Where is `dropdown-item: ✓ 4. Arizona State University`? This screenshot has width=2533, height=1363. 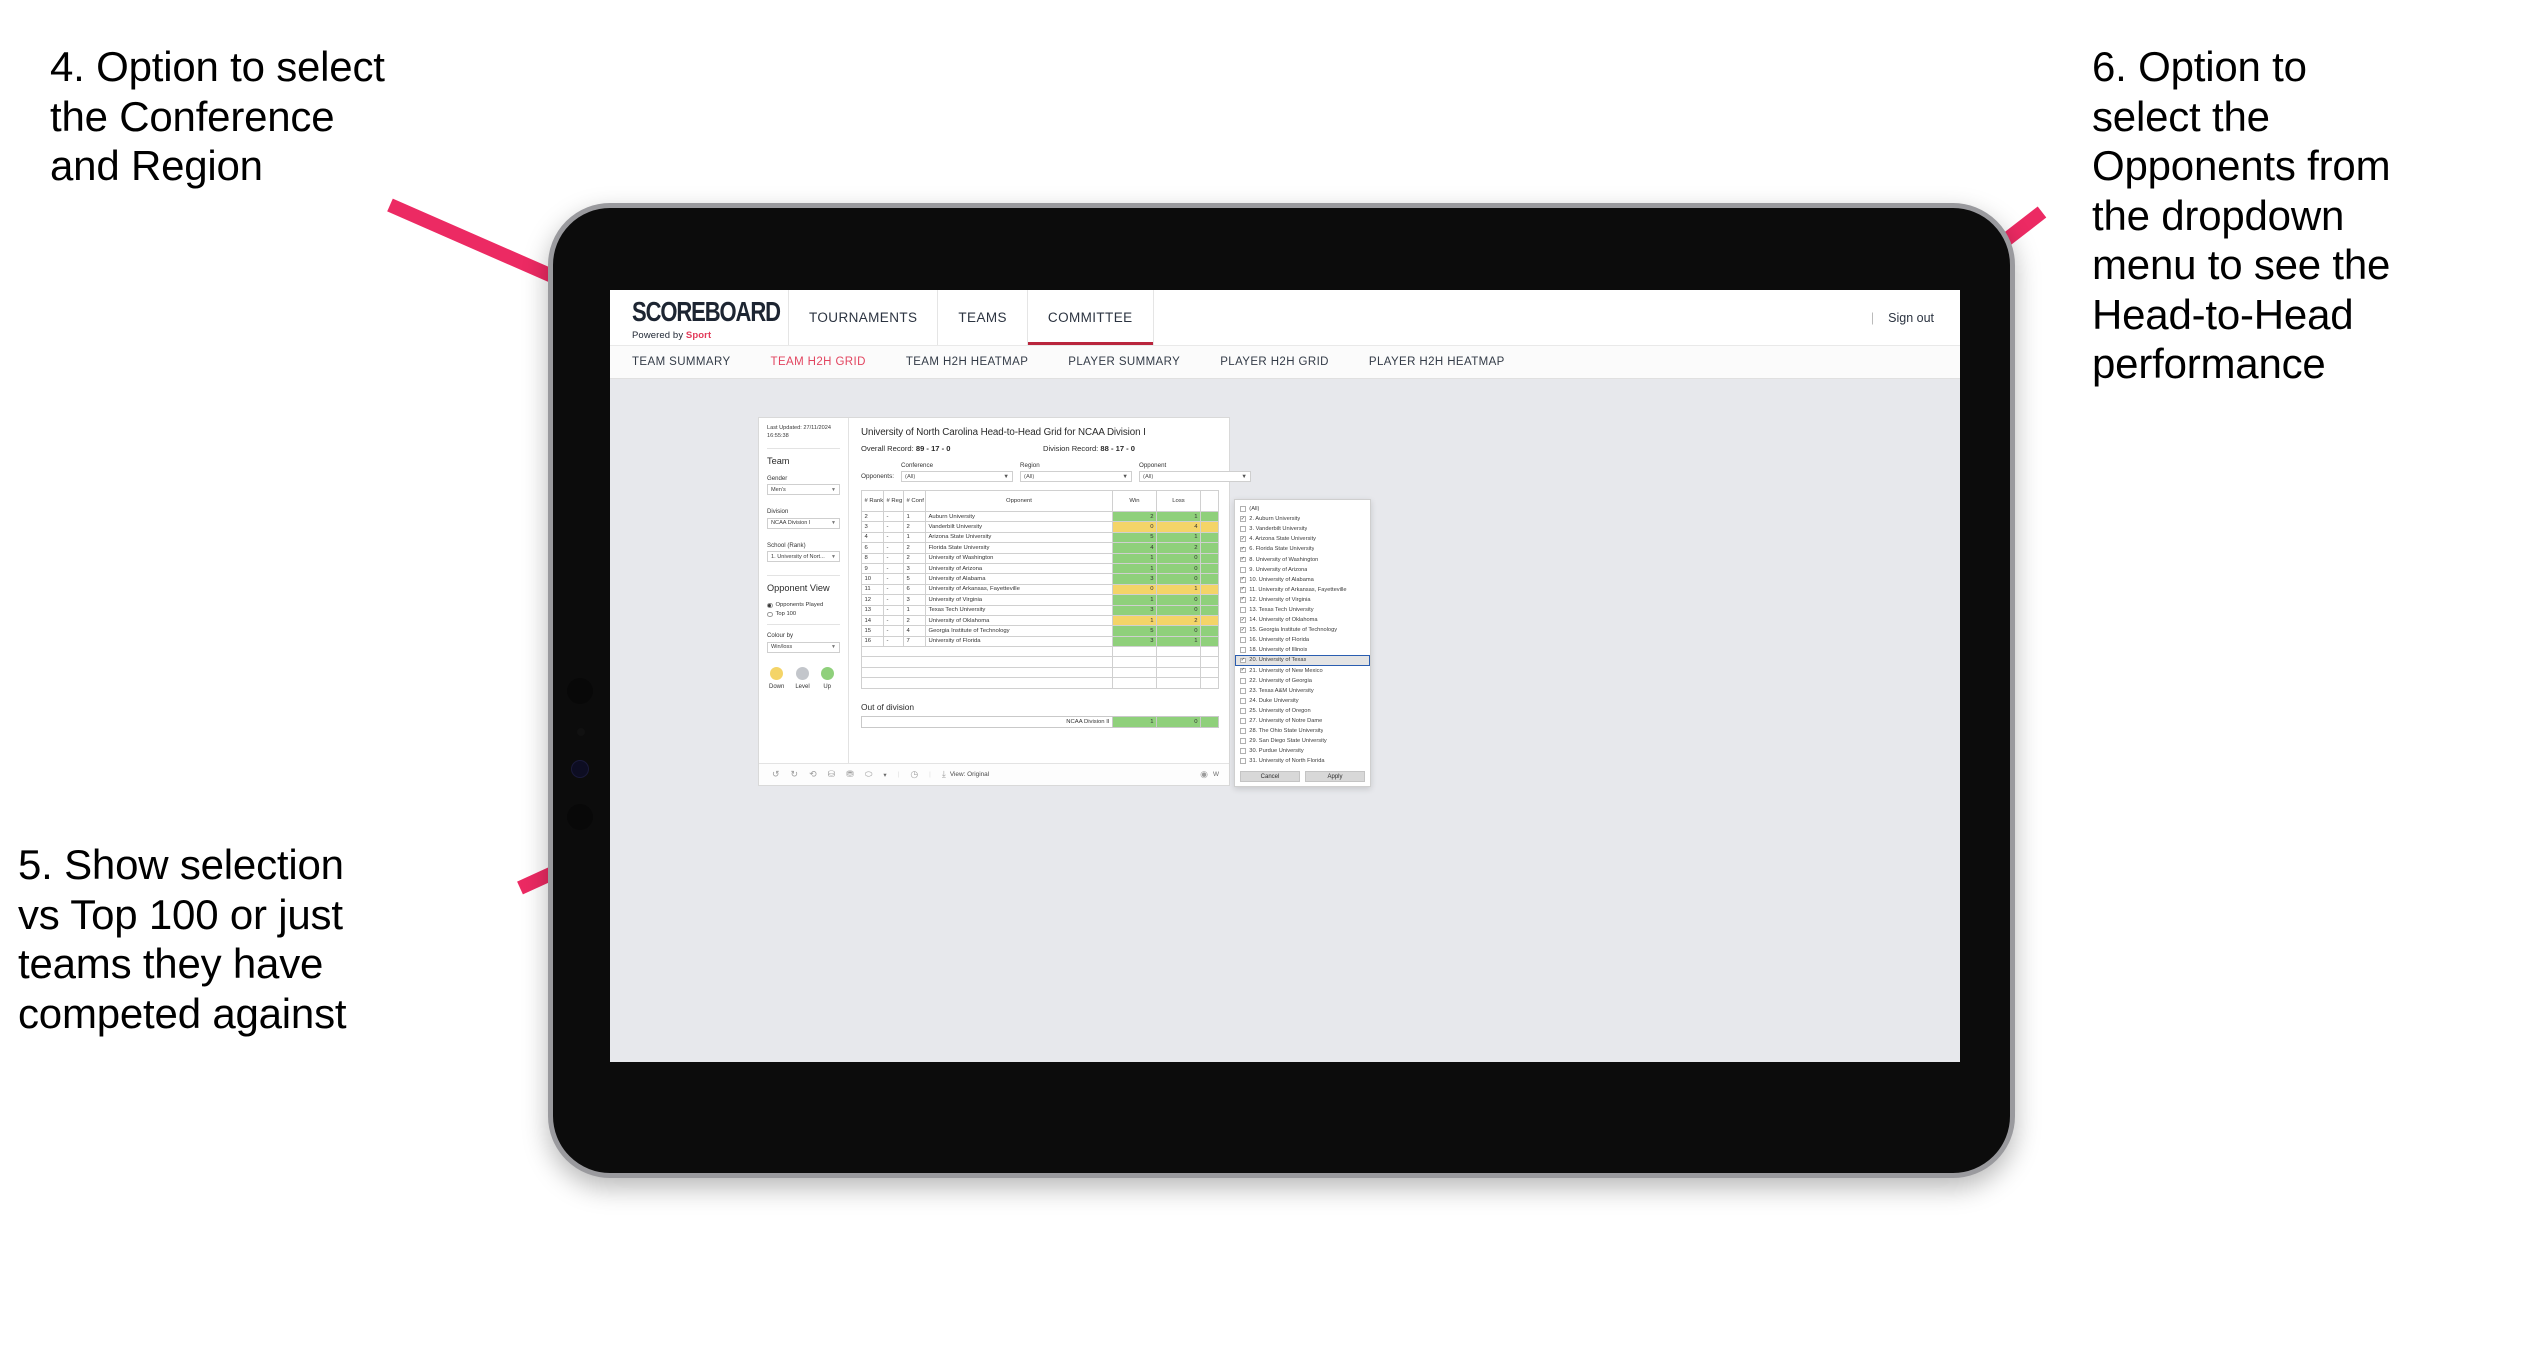
dropdown-item: ✓ 4. Arizona State University is located at coordinates (1302, 539).